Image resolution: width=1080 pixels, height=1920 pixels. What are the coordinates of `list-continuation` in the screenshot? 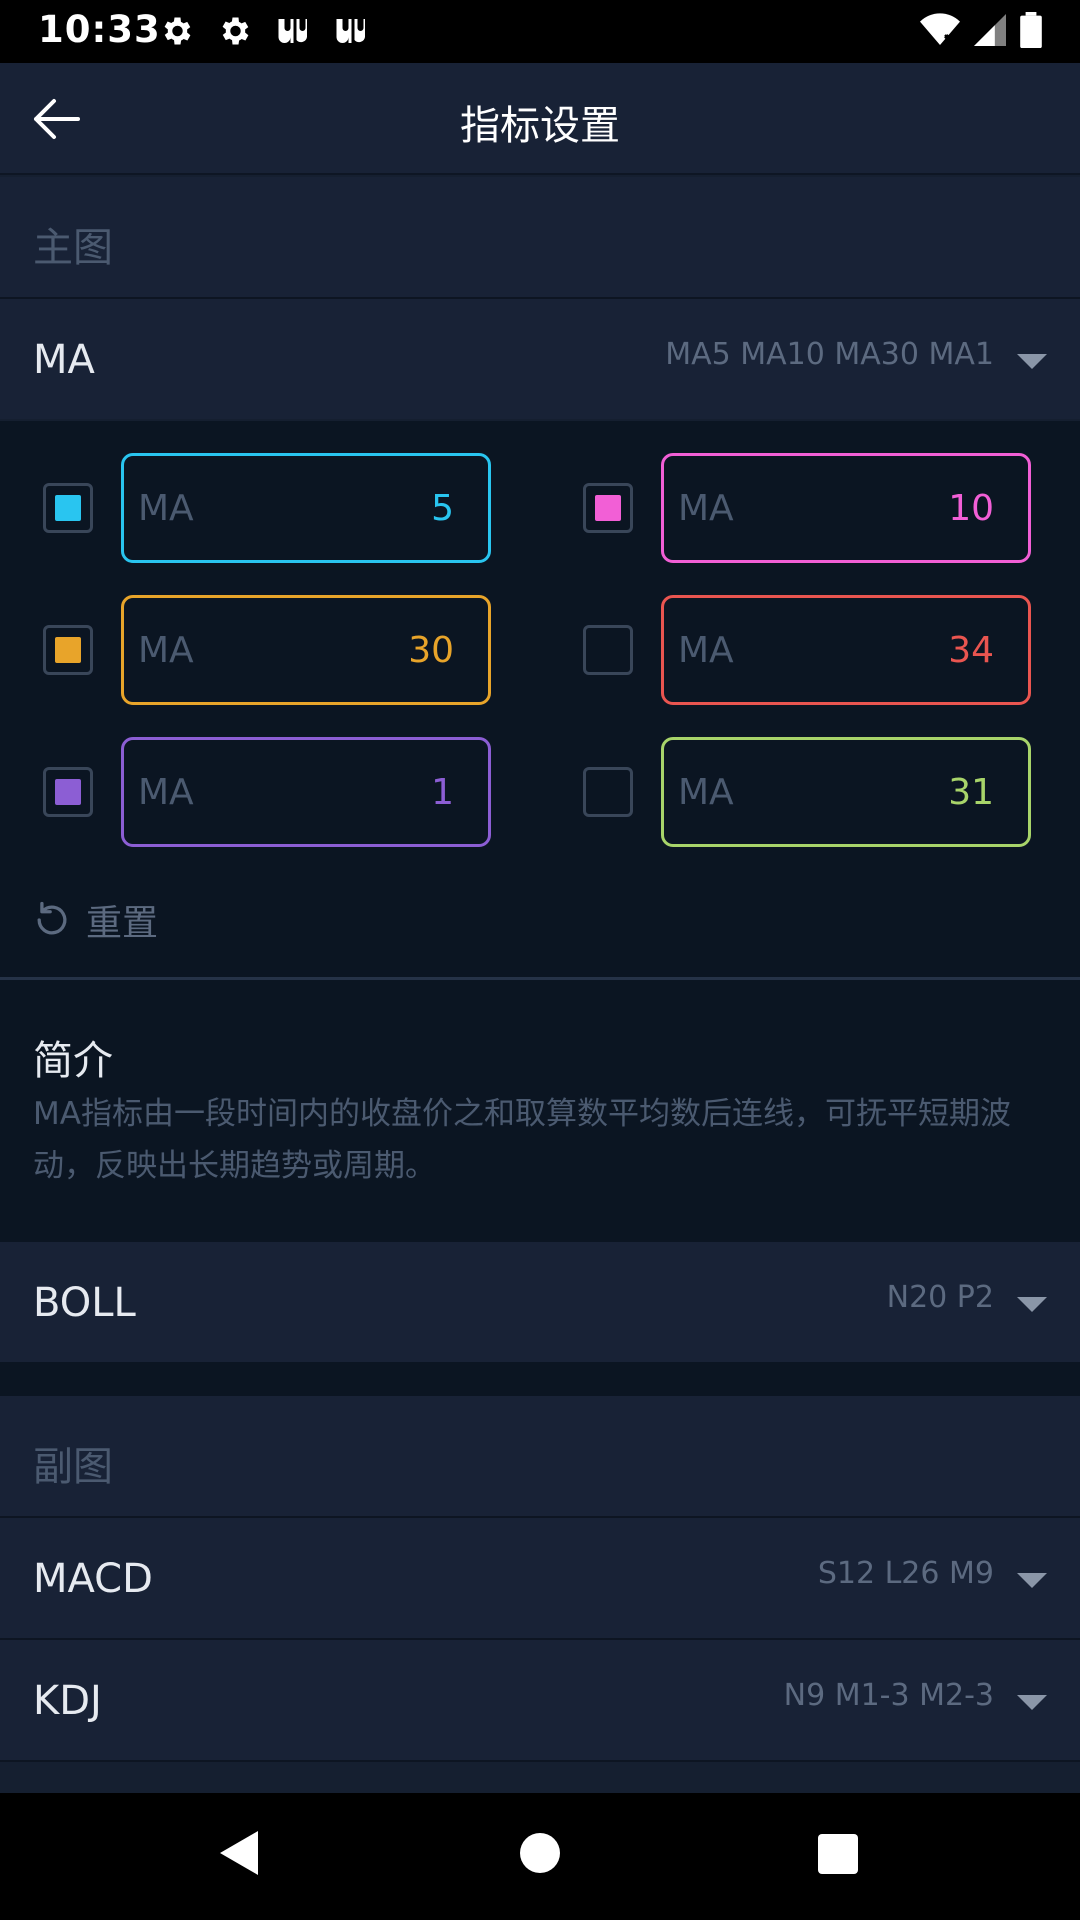 It's located at (540, 1777).